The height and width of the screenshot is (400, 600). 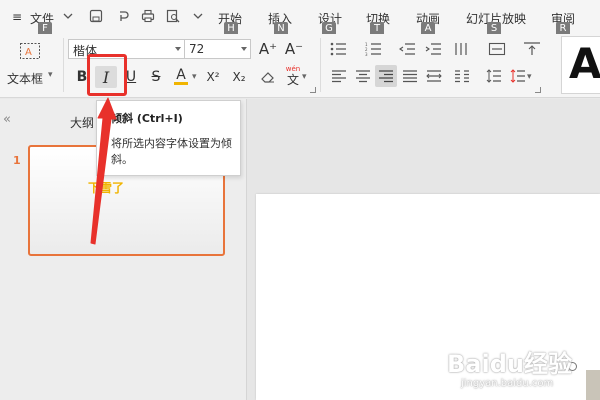 What do you see at coordinates (96, 16) in the screenshot?
I see `save-icon` at bounding box center [96, 16].